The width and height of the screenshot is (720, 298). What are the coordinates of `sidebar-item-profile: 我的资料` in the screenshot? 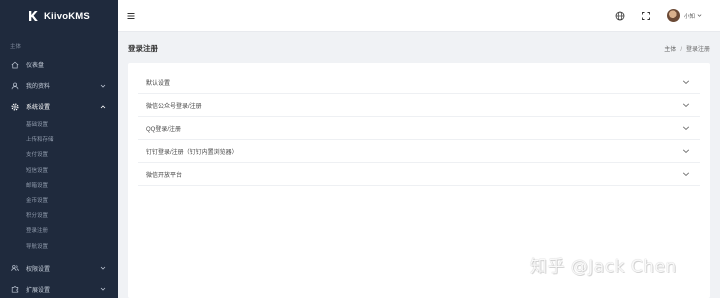 It's located at (59, 85).